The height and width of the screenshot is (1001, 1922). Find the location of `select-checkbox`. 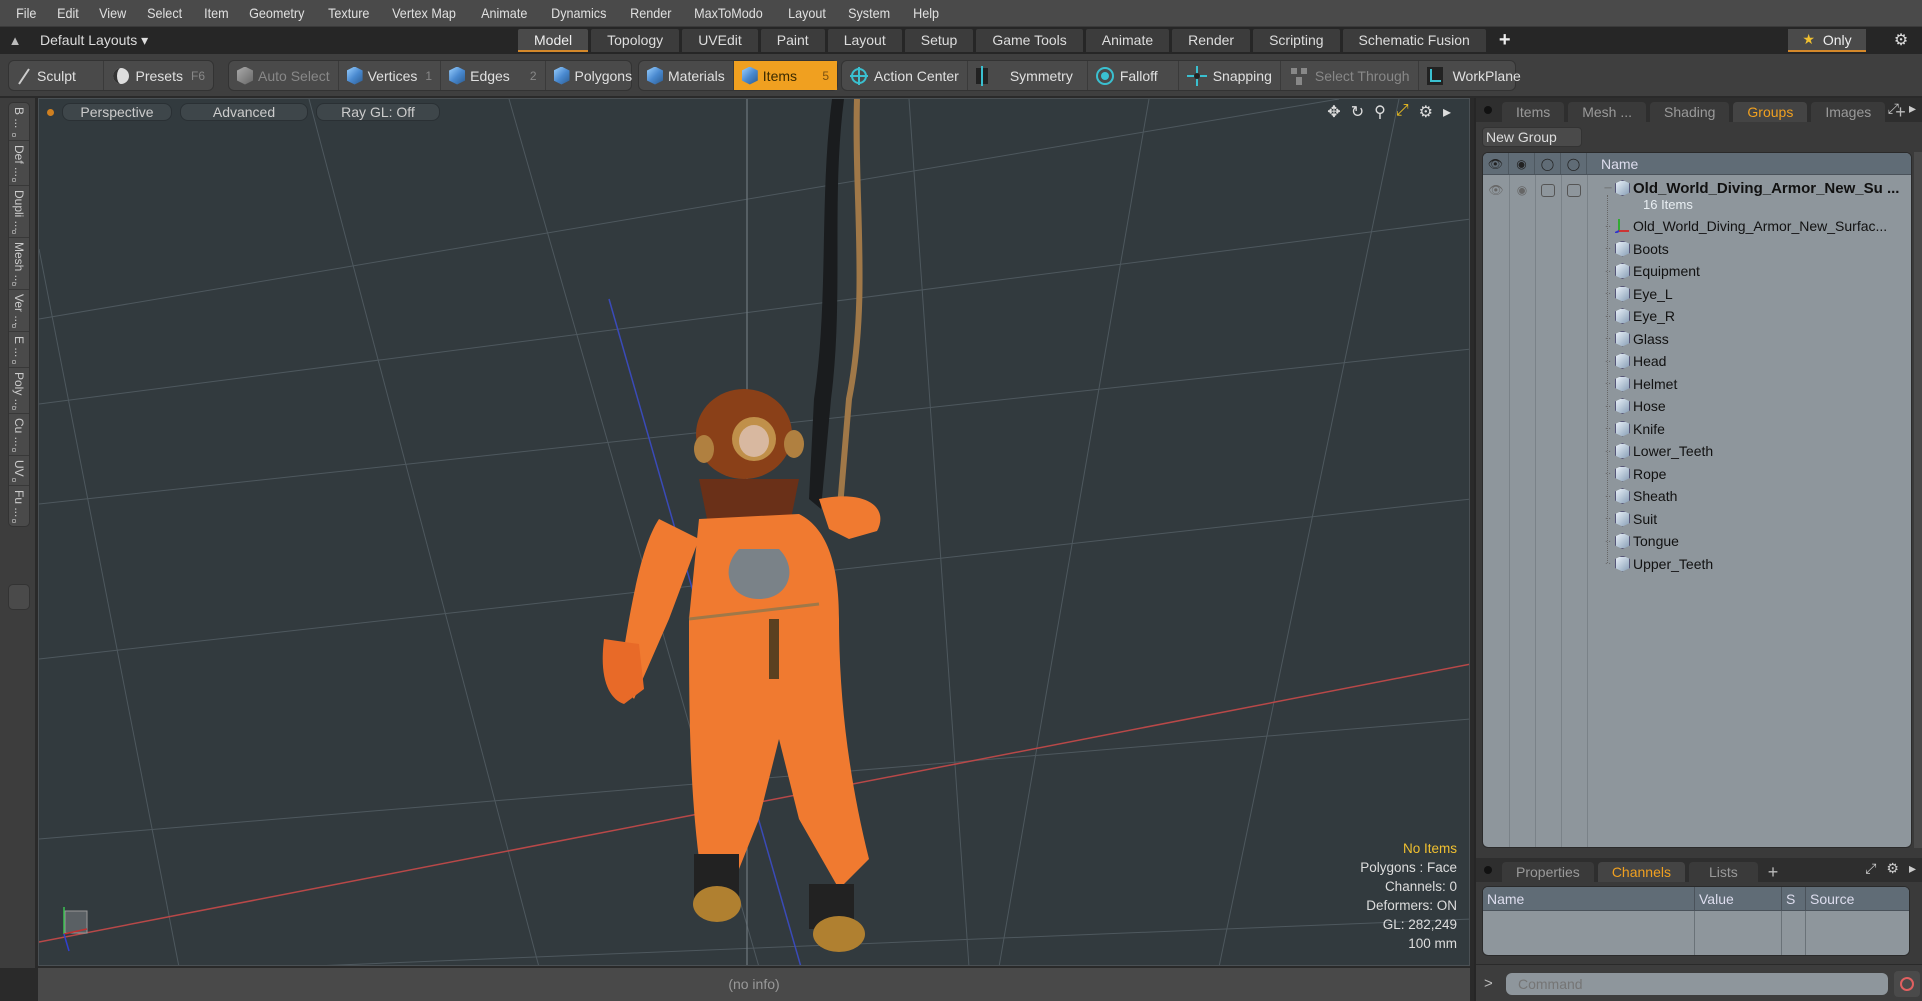

select-checkbox is located at coordinates (1574, 190).